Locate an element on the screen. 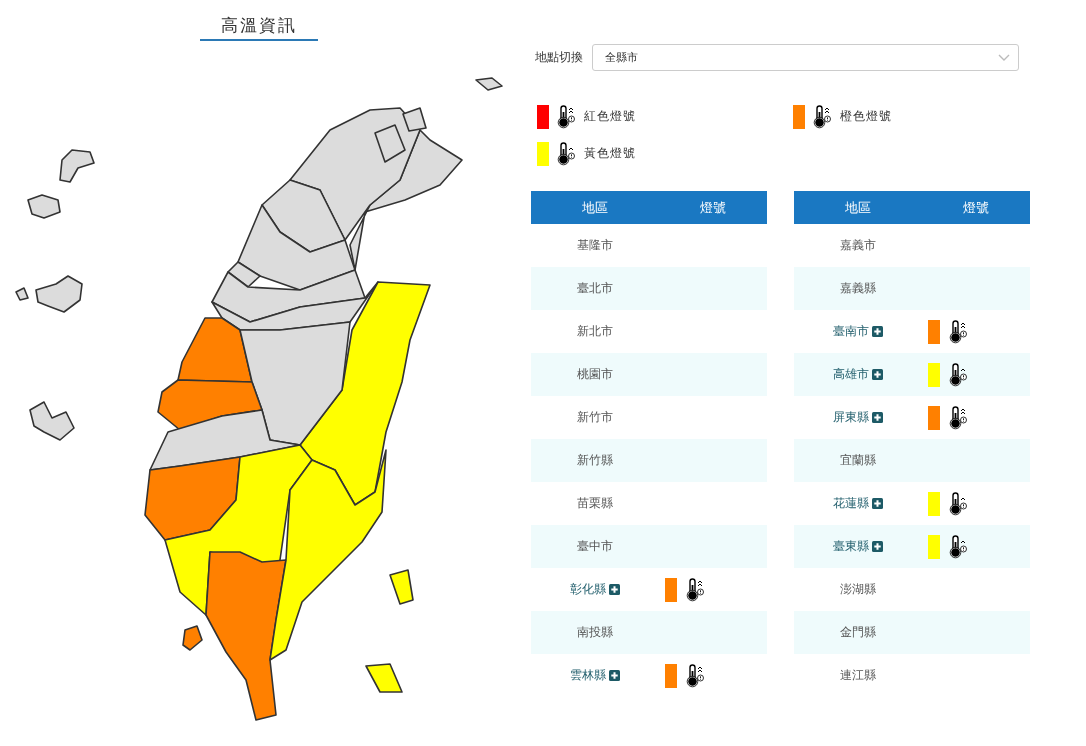  region-name: 南投縣 is located at coordinates (595, 632).